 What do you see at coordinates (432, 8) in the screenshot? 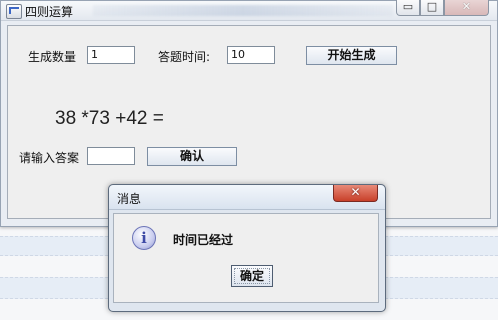
I see `maximize-button: □` at bounding box center [432, 8].